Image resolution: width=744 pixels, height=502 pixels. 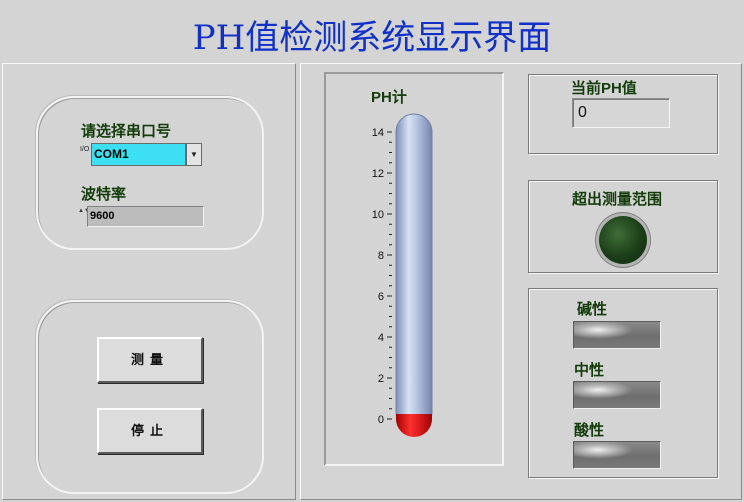 What do you see at coordinates (414, 425) in the screenshot?
I see `ph-meter-bulb` at bounding box center [414, 425].